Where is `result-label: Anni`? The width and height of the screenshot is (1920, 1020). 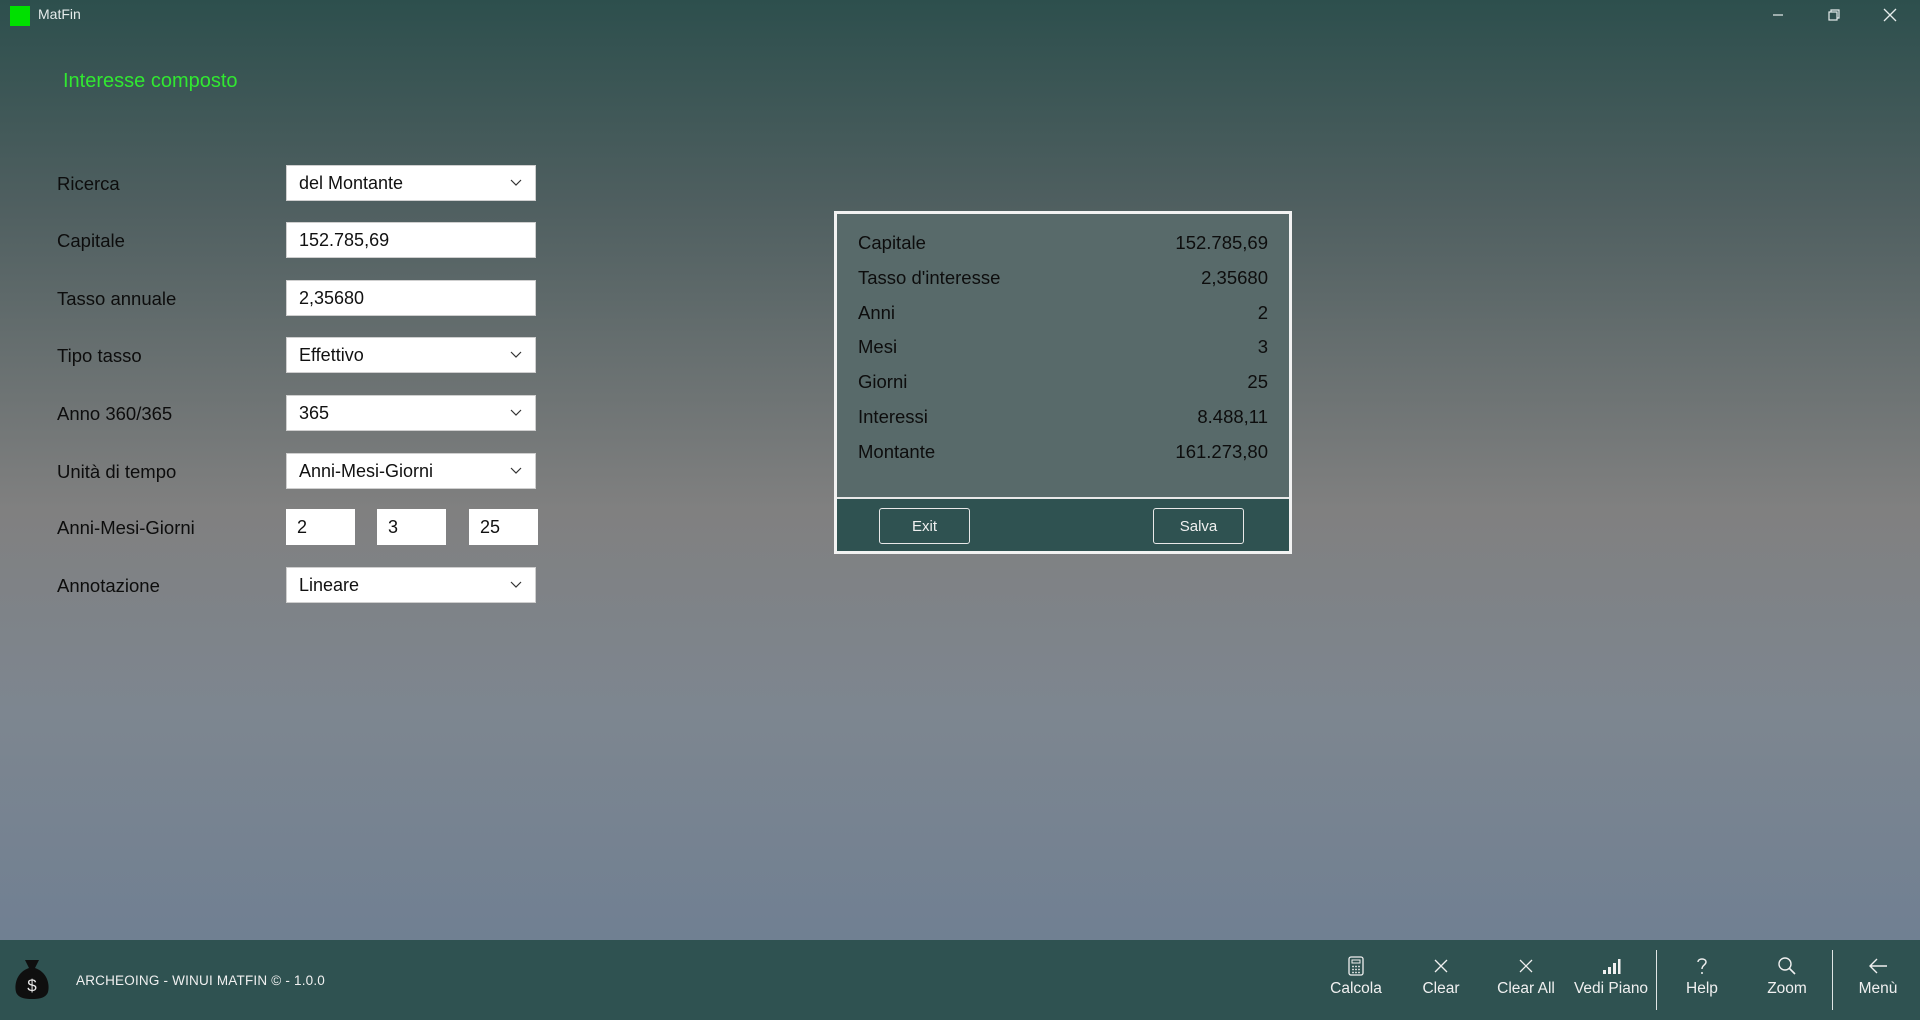
result-label: Anni is located at coordinates (877, 312).